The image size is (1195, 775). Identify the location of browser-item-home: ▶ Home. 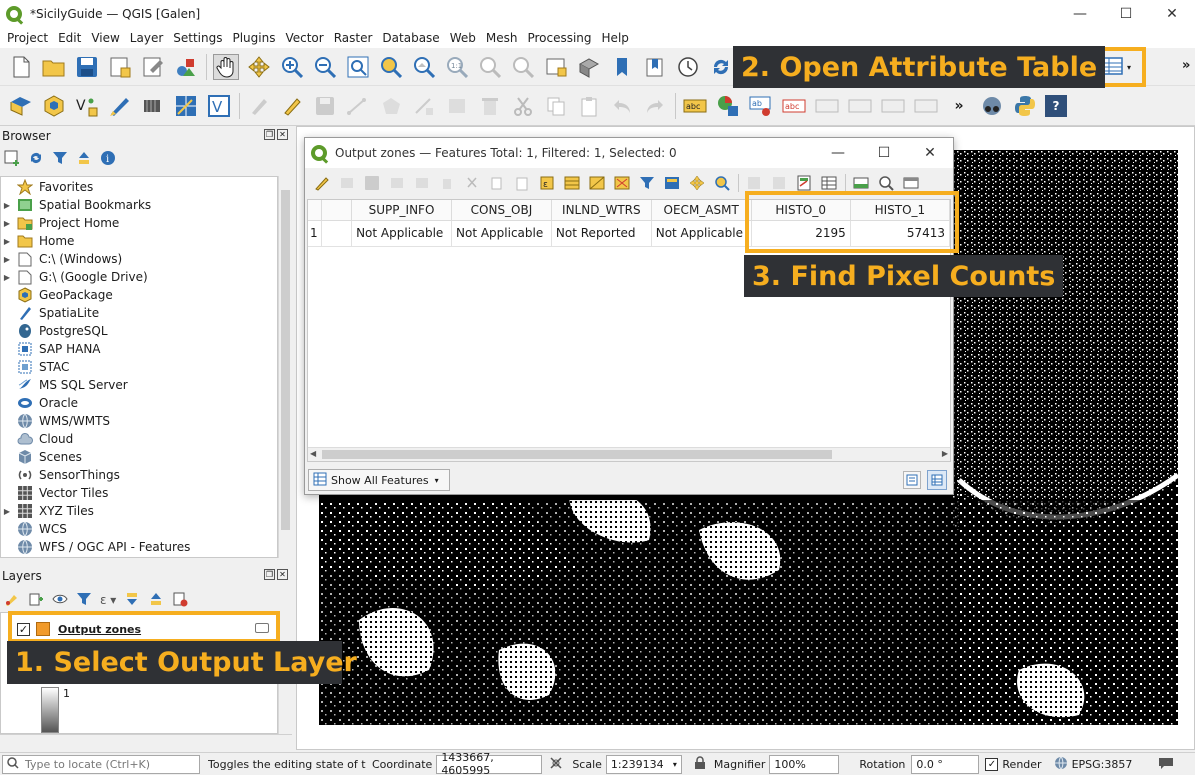
(139, 241).